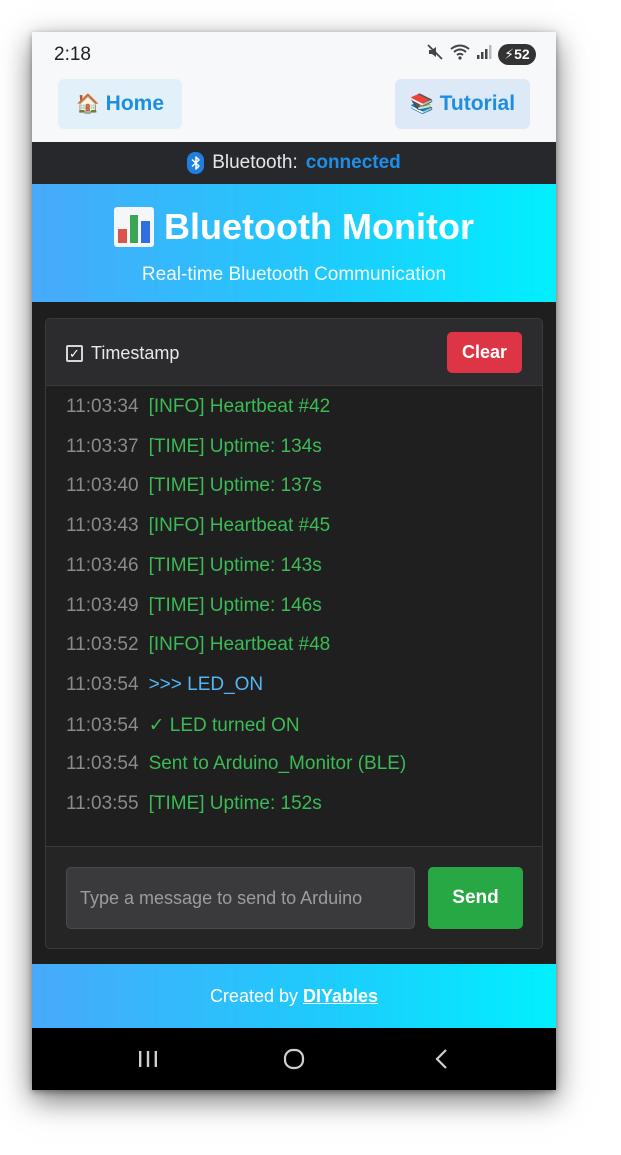  I want to click on log-message: [INFO] Heartbeat #45, so click(239, 526).